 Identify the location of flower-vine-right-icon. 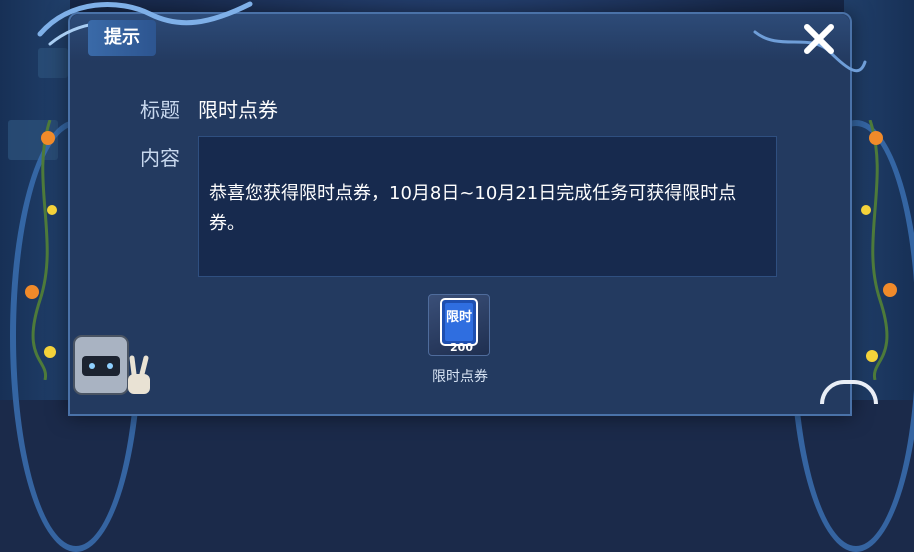
(879, 250).